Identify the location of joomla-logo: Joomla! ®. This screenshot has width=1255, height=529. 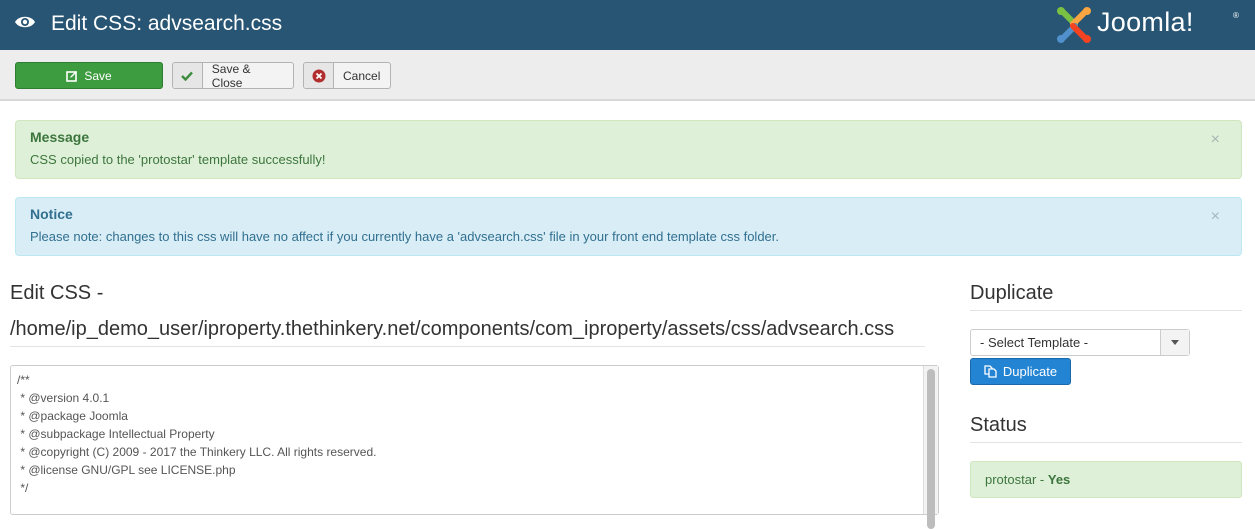
(1150, 25).